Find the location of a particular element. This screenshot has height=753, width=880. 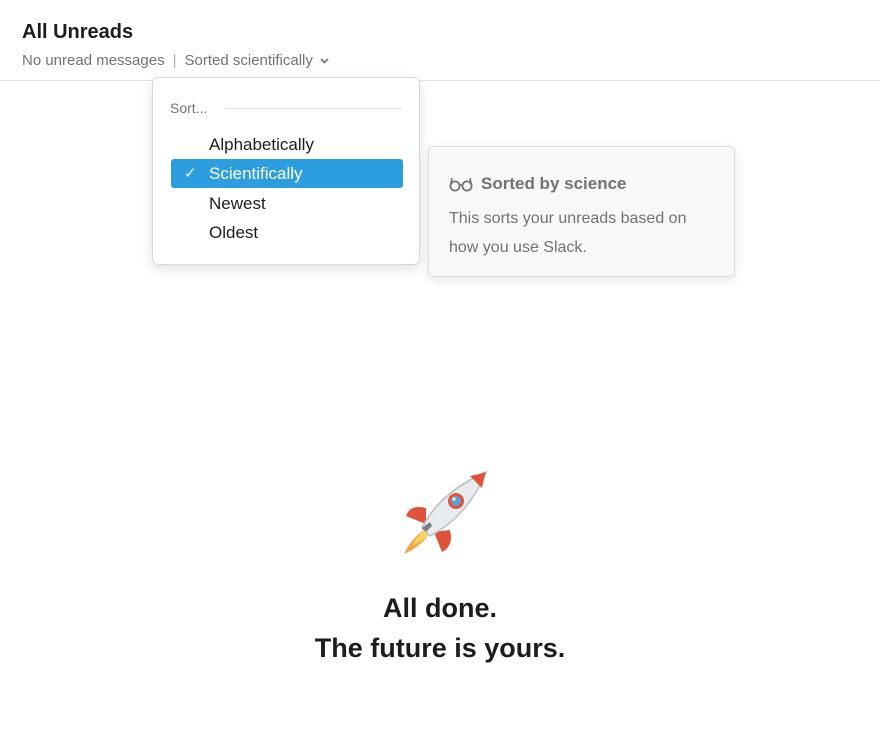

sort-toggle: Sorted scientifically is located at coordinates (257, 60).